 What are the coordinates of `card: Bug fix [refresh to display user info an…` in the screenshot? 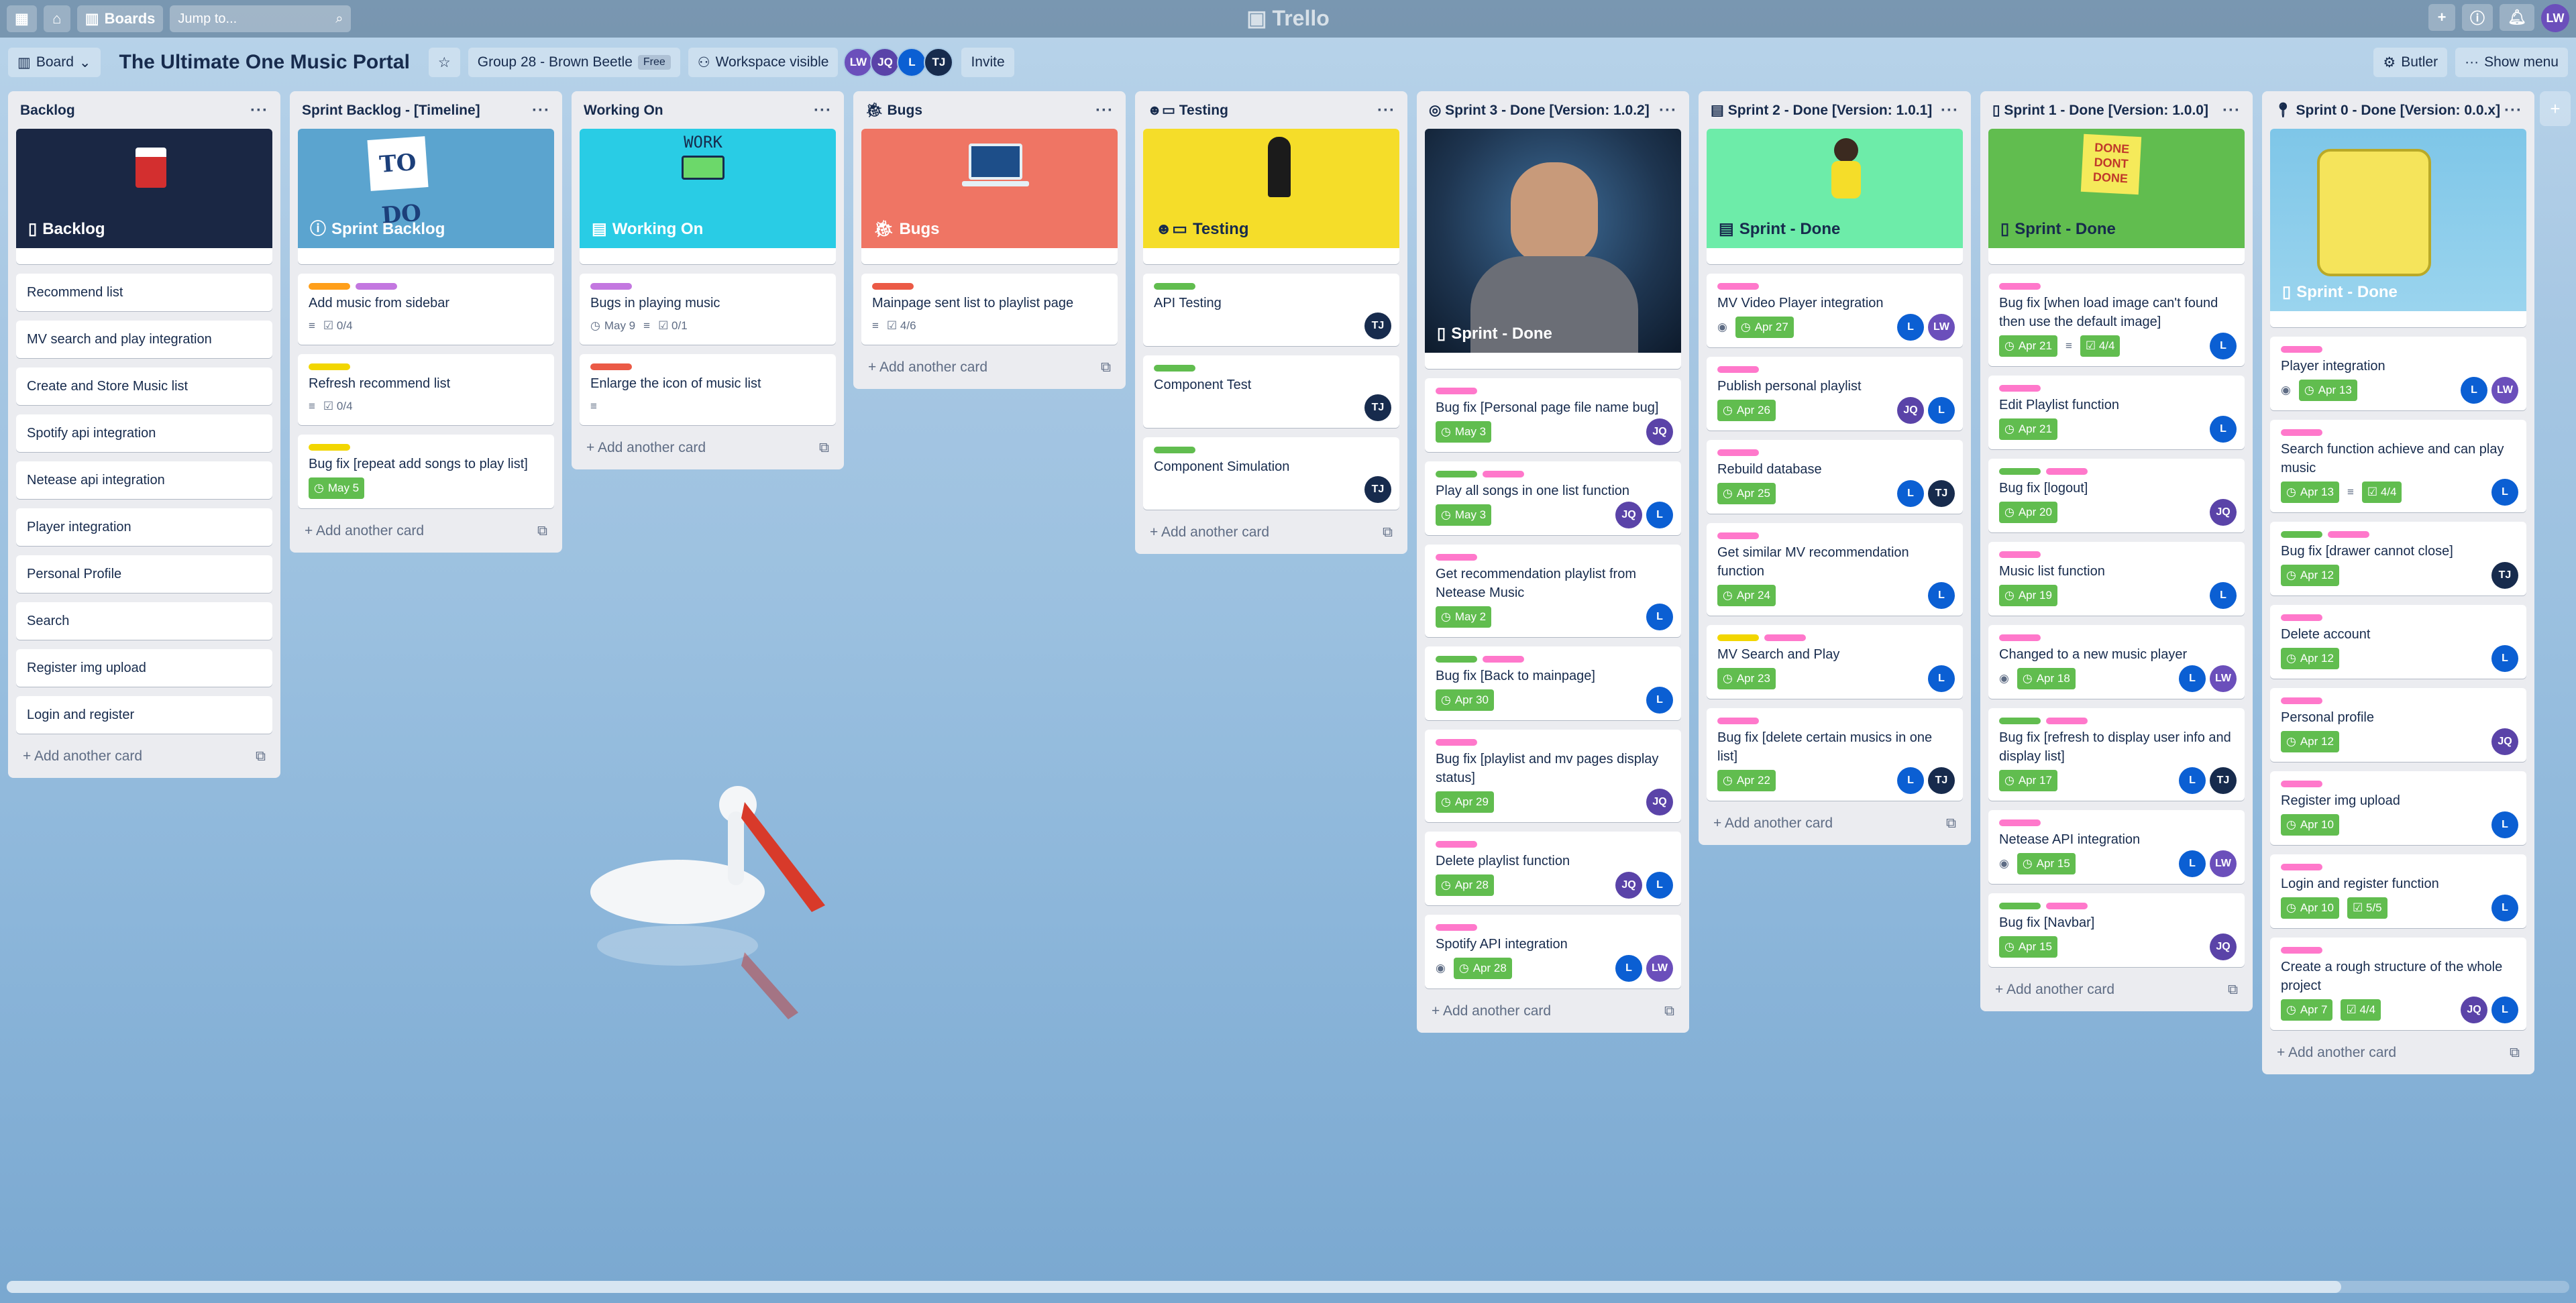 It's located at (2116, 754).